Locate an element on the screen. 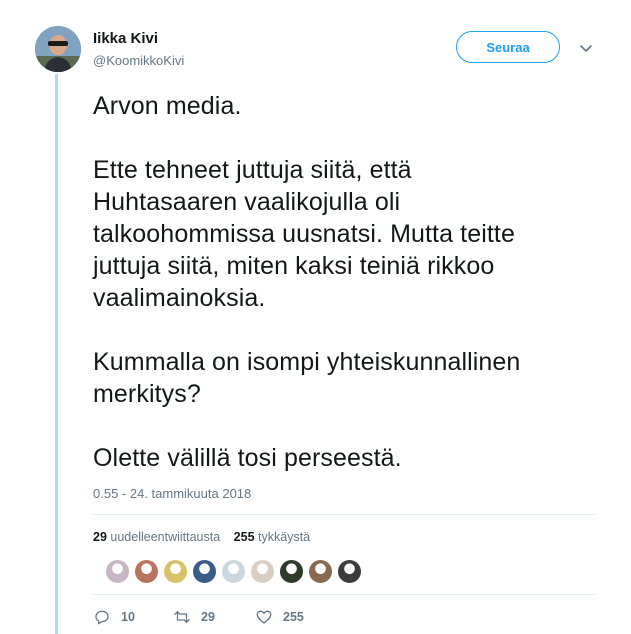 This screenshot has height=634, width=631. like-stat-count: 255 is located at coordinates (244, 537).